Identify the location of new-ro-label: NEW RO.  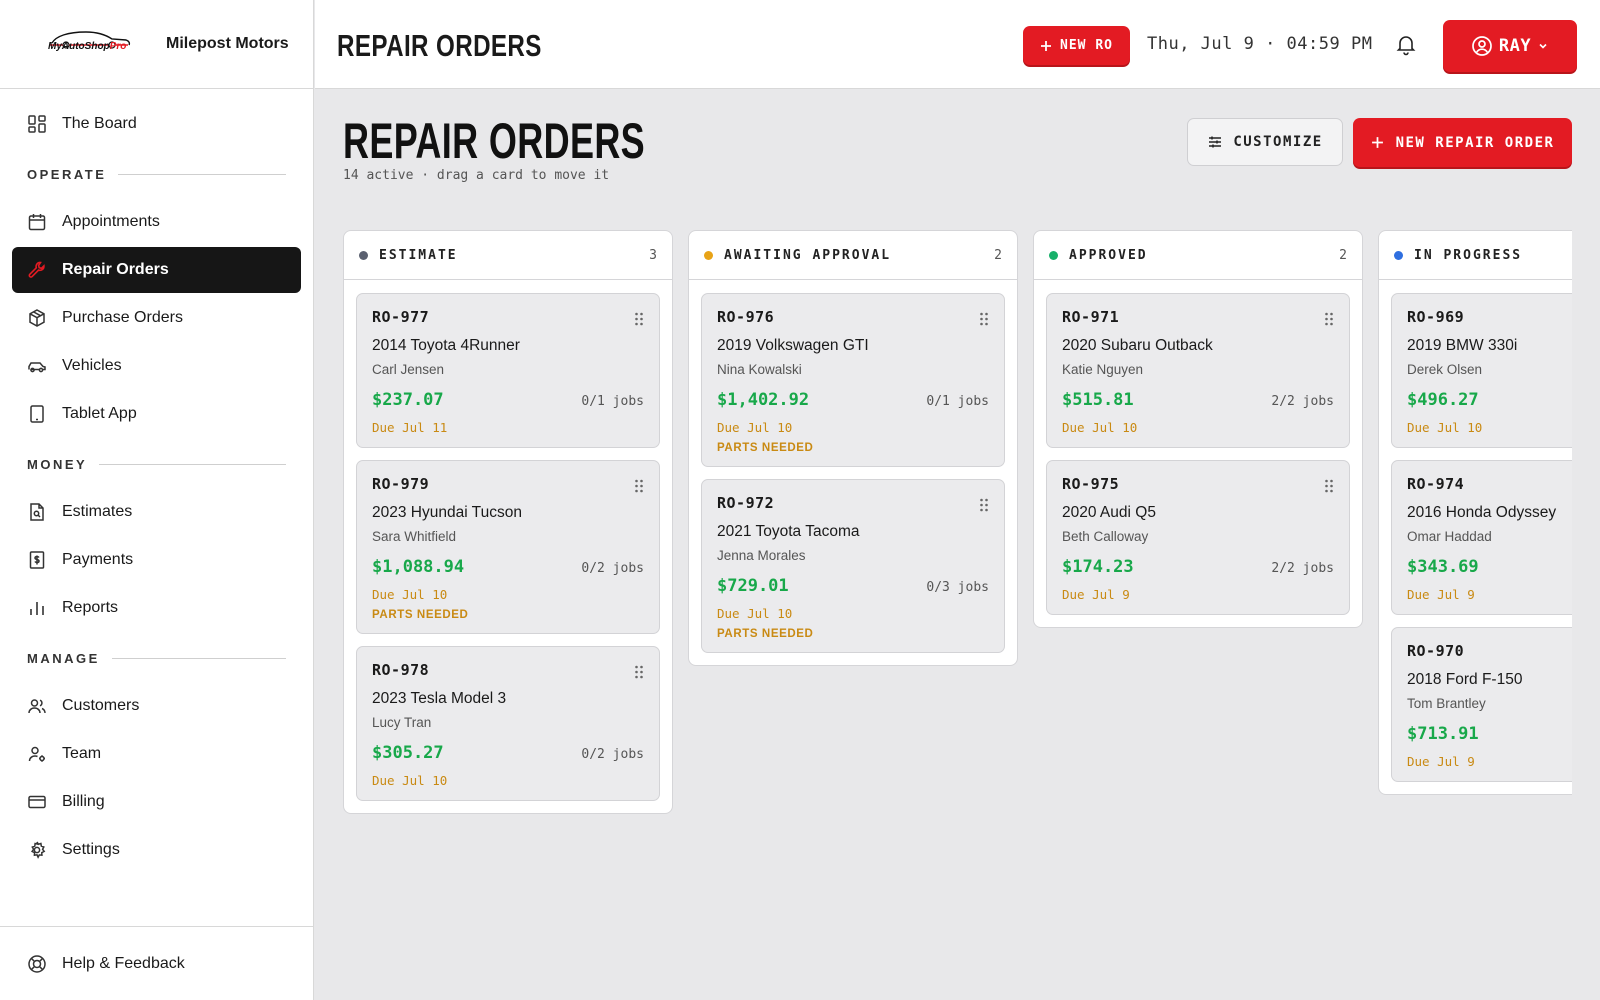
(1086, 45).